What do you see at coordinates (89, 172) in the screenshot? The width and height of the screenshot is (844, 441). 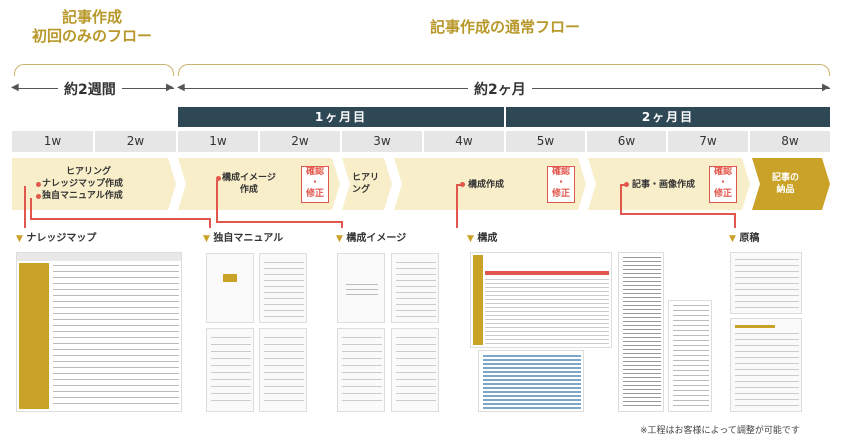 I see `phase-hearing-line1: ヒアリング` at bounding box center [89, 172].